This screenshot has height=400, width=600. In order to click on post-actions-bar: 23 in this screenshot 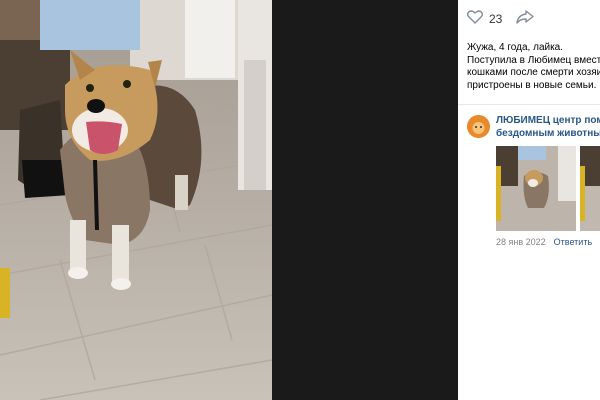, I will do `click(529, 19)`.